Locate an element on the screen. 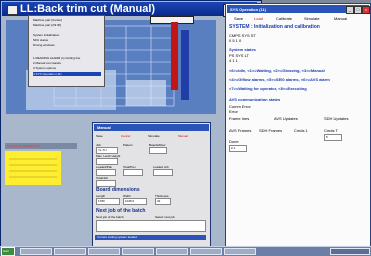 Image resolution: width=371 pixels, height=256 pixels. menu-item: Machine part (2/3 lift) is located at coordinates (67, 25).